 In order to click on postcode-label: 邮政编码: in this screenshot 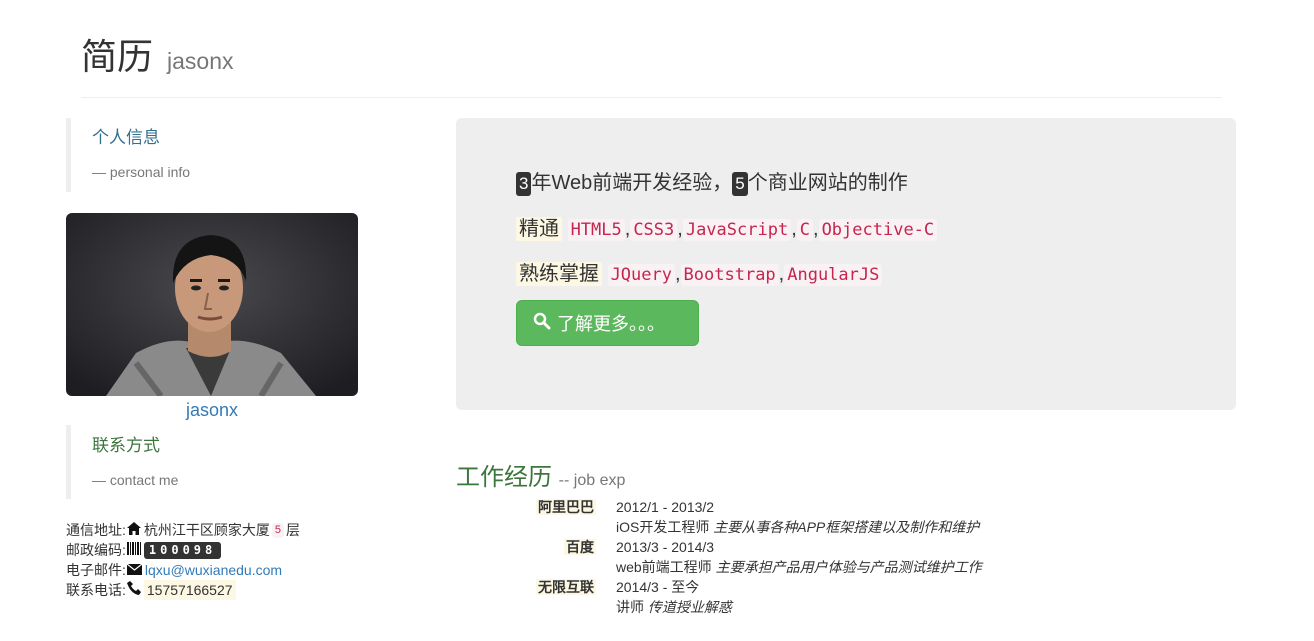, I will do `click(96, 550)`.